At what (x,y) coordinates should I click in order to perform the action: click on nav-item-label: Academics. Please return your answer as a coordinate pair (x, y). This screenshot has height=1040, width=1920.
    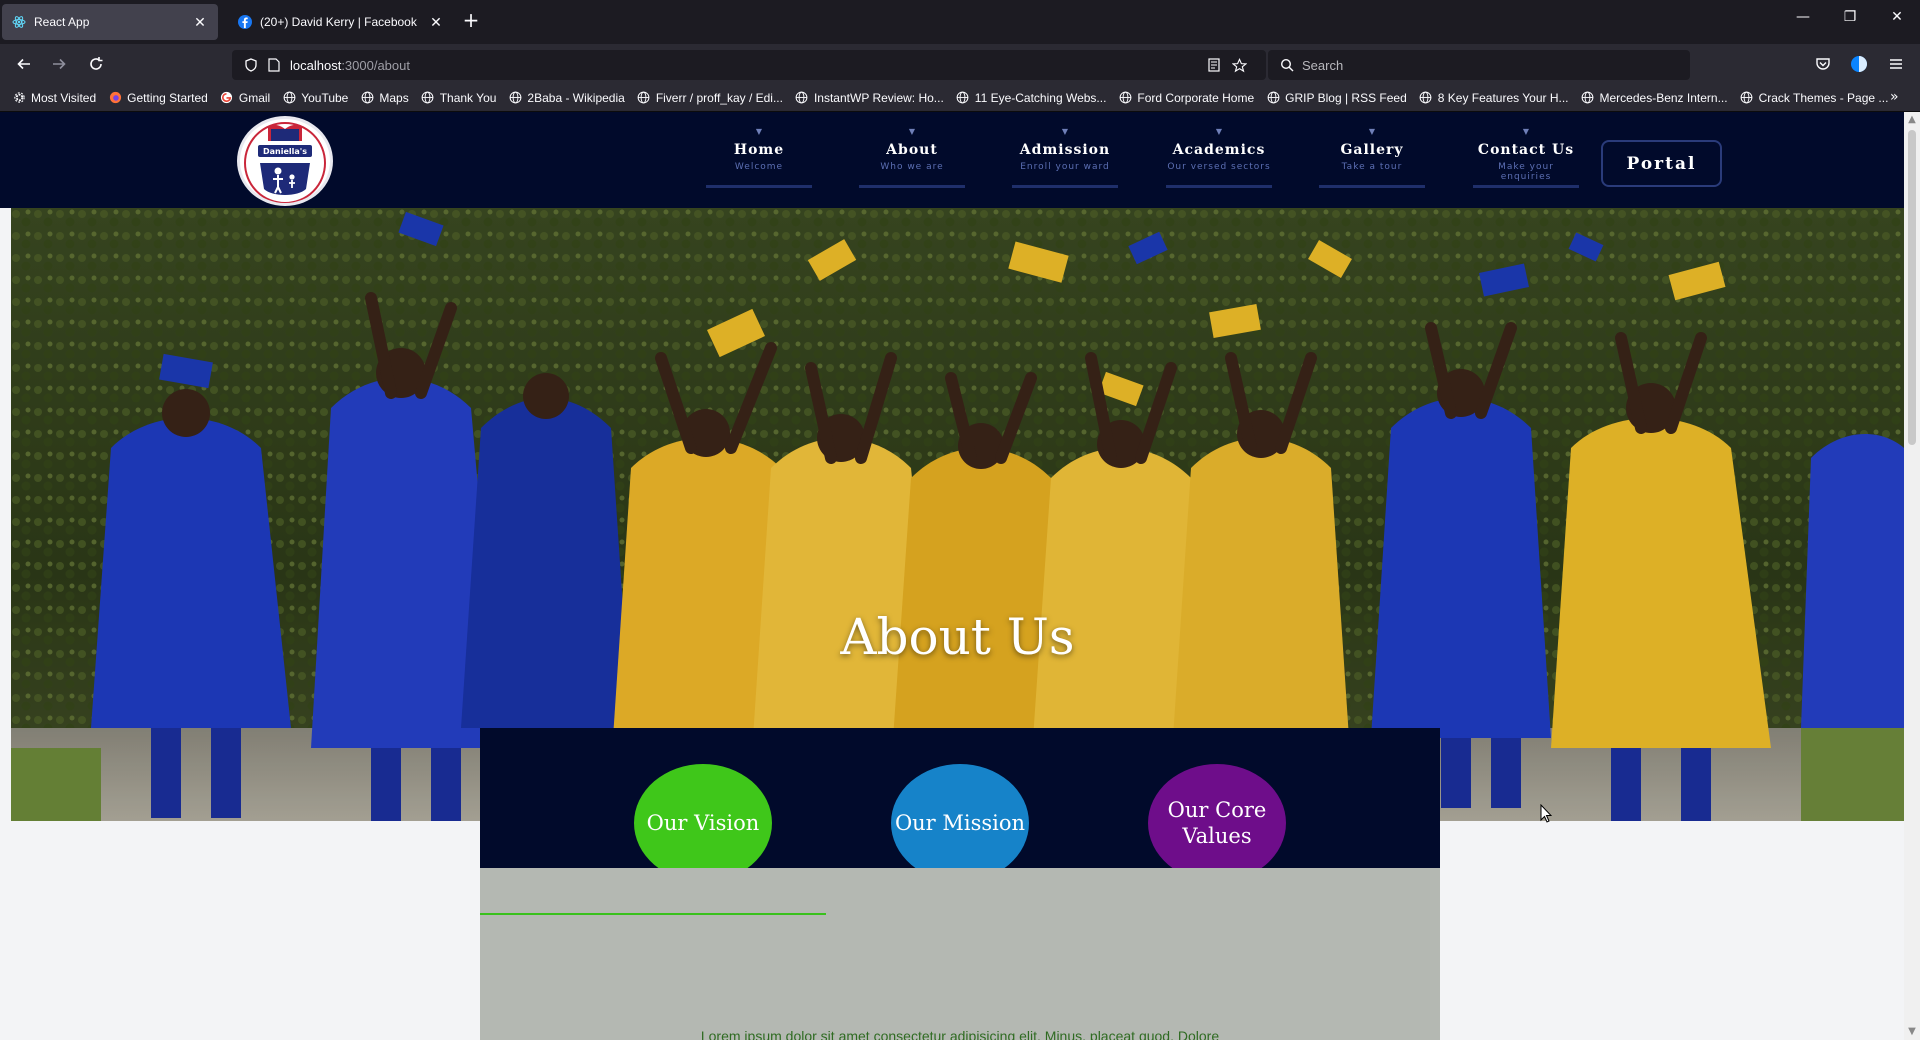
    Looking at the image, I should click on (1219, 150).